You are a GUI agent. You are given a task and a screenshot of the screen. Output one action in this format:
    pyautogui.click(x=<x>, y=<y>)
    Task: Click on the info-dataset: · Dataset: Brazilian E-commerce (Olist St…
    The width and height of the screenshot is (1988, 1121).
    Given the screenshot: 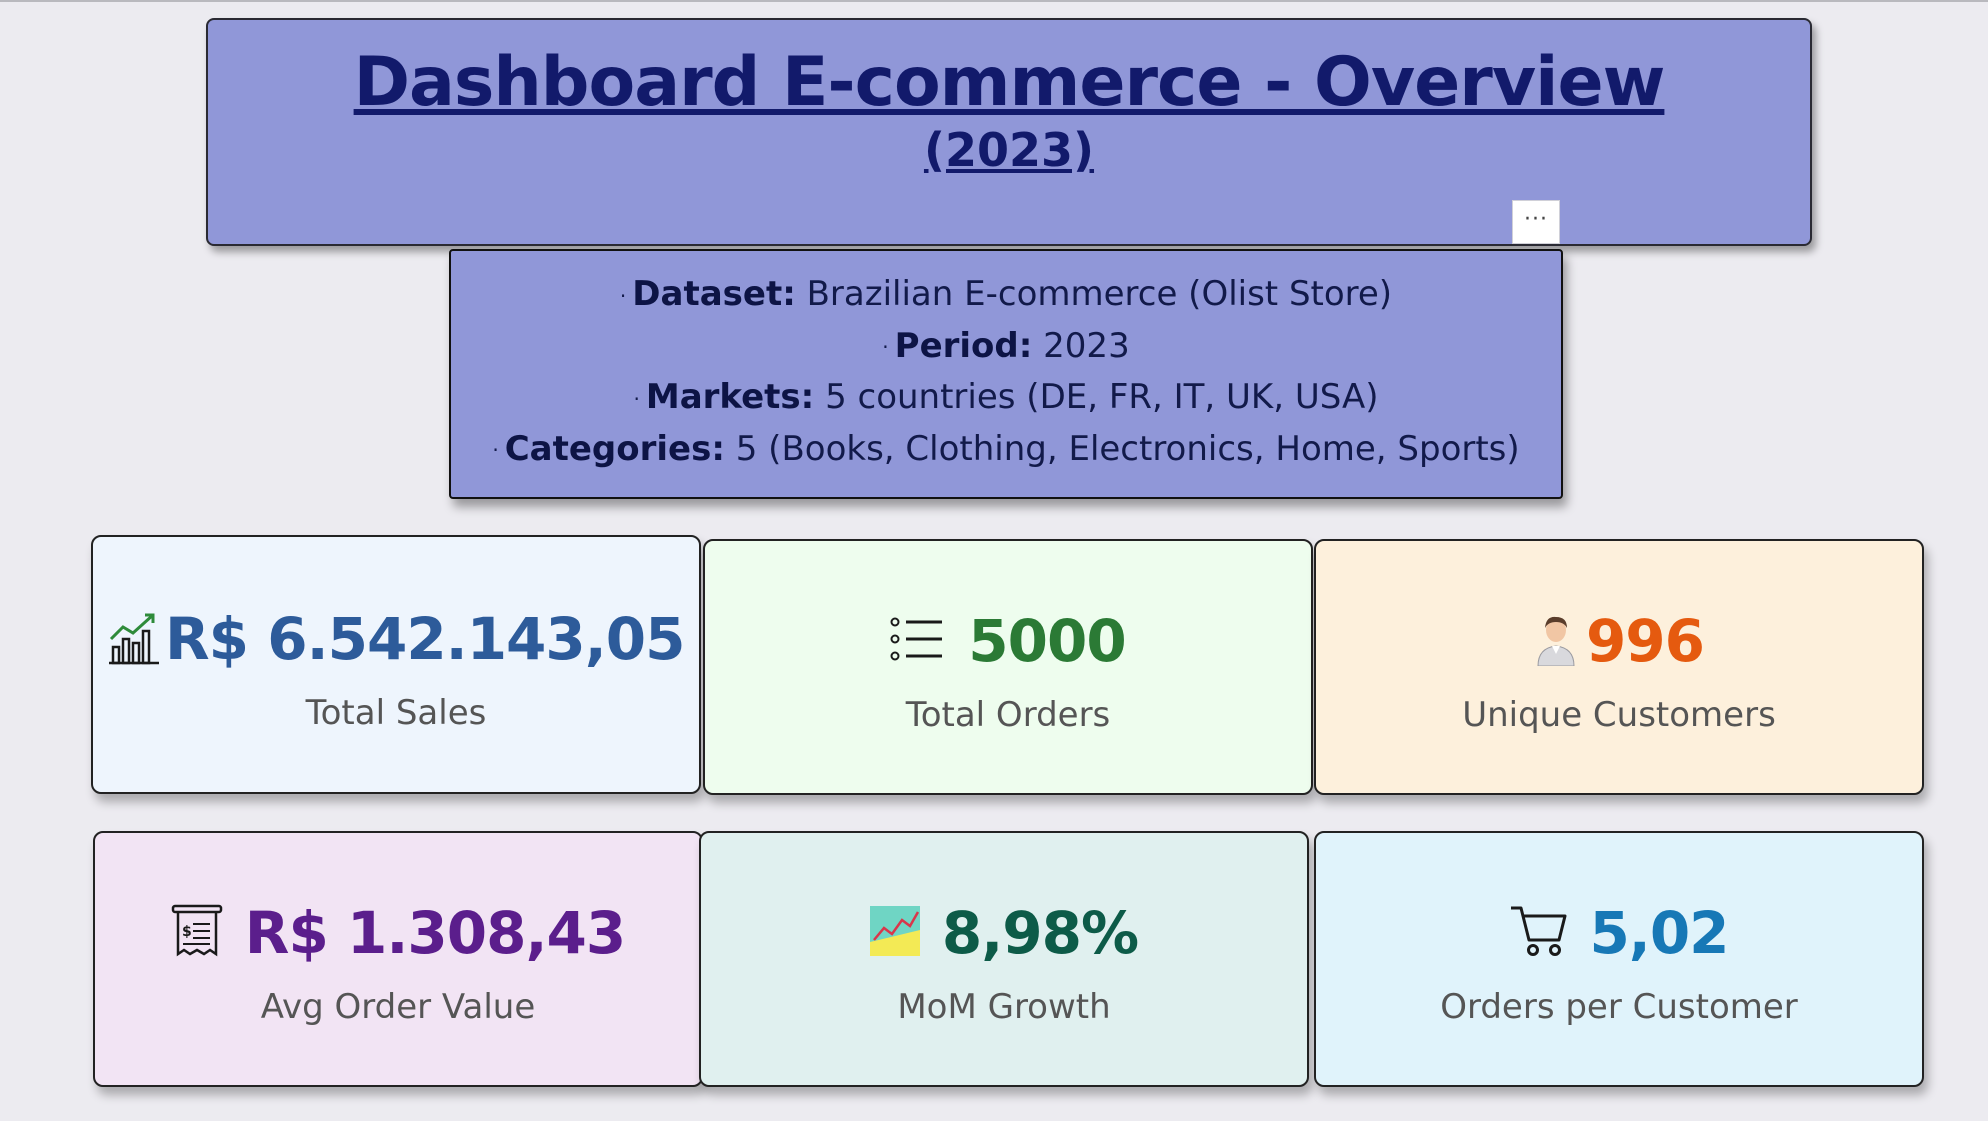 What is the action you would take?
    pyautogui.click(x=1006, y=295)
    